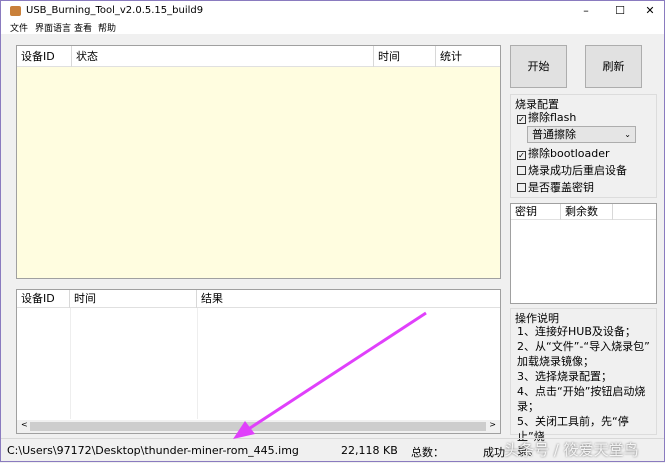 The image size is (665, 463). I want to click on arrow-shaft, so click(336, 371).